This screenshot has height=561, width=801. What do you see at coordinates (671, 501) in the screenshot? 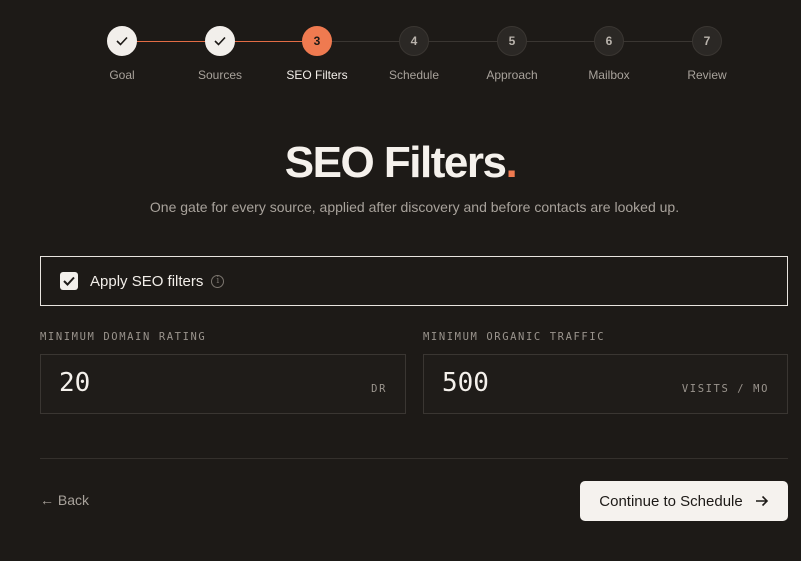
I see `continue-button-label: Continue to Schedule` at bounding box center [671, 501].